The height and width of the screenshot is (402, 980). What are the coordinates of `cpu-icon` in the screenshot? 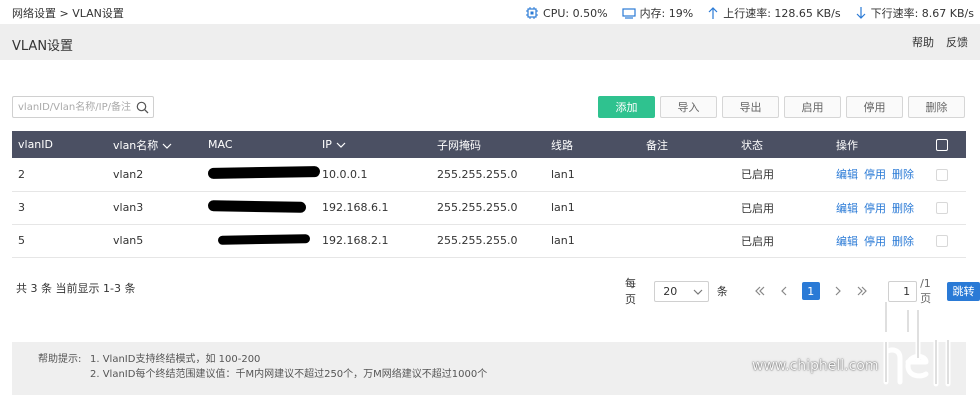 It's located at (532, 13).